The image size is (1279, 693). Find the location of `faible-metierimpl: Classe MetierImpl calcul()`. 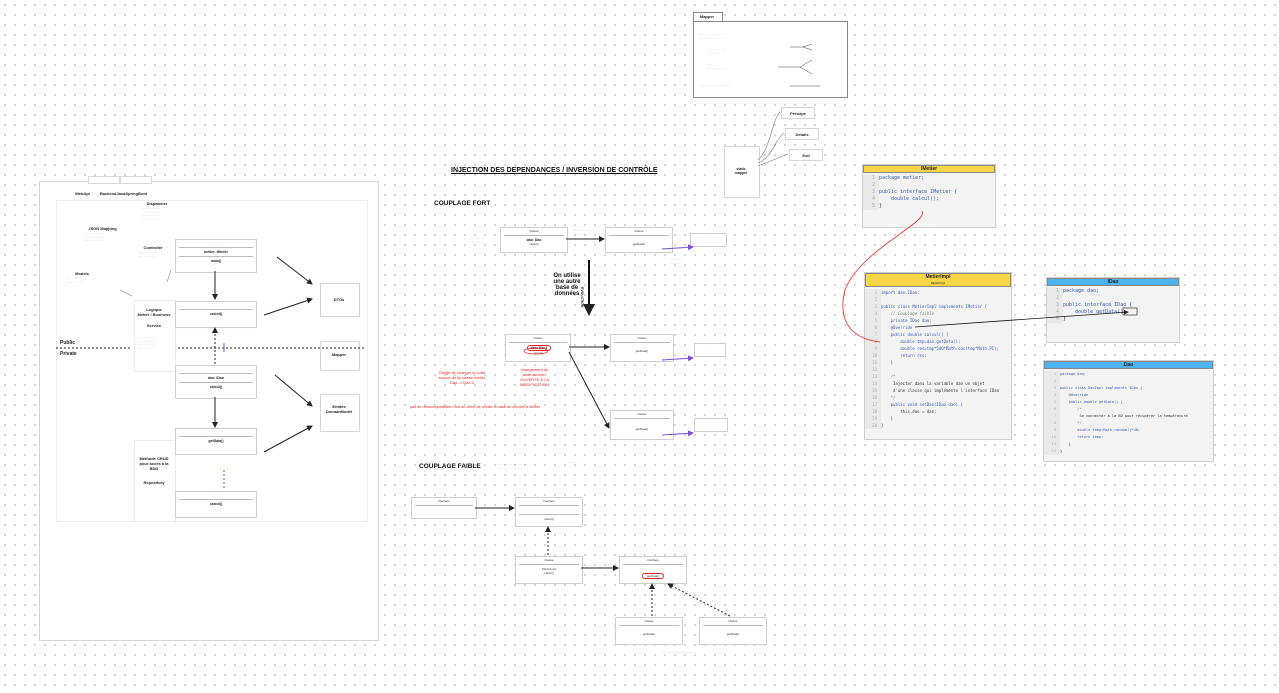

faible-metierimpl: Classe MetierImpl calcul() is located at coordinates (549, 570).